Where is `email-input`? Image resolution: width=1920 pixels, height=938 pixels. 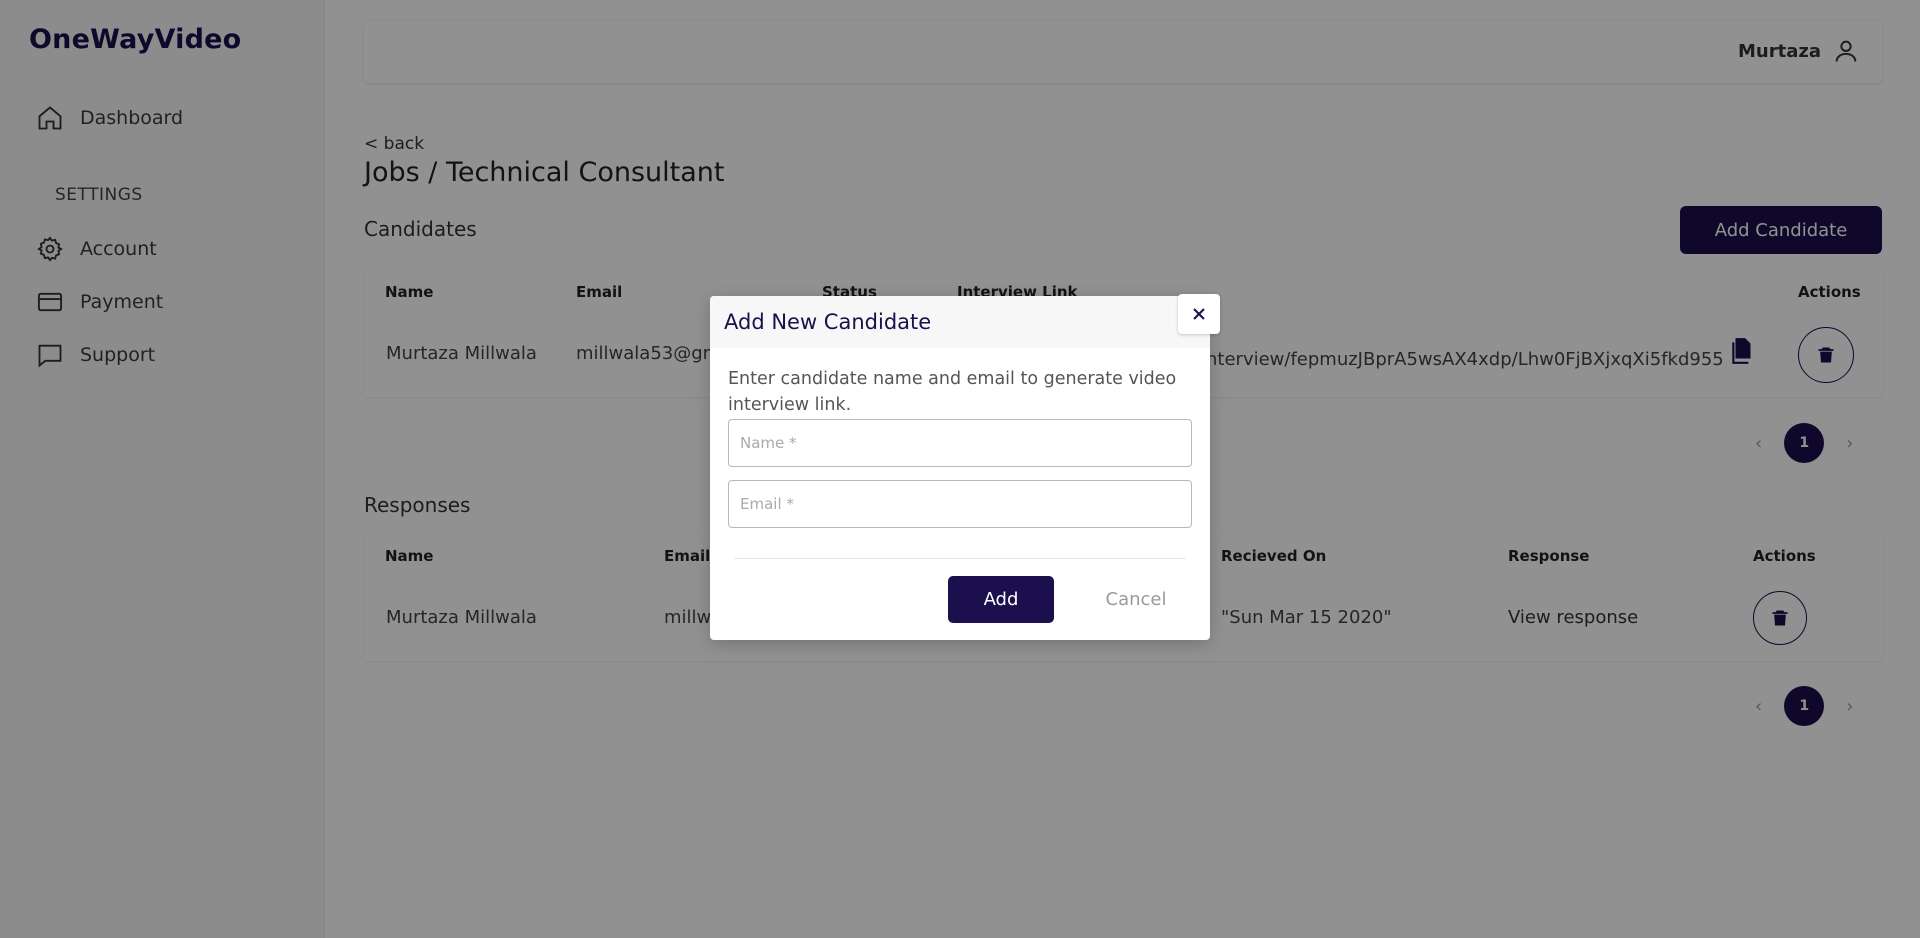 email-input is located at coordinates (960, 504).